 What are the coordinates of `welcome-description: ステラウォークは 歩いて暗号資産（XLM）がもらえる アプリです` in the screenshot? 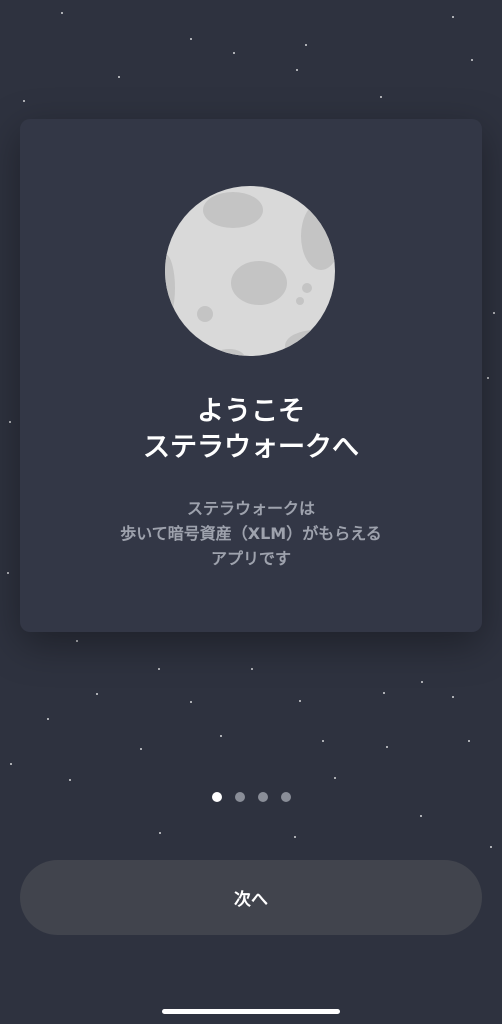 It's located at (251, 533).